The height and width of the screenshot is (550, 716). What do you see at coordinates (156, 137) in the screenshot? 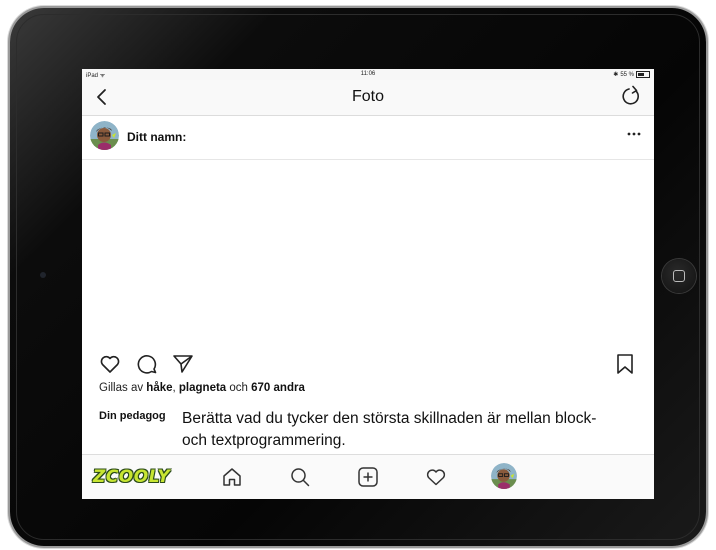
I see `post-username: Ditt namn:` at bounding box center [156, 137].